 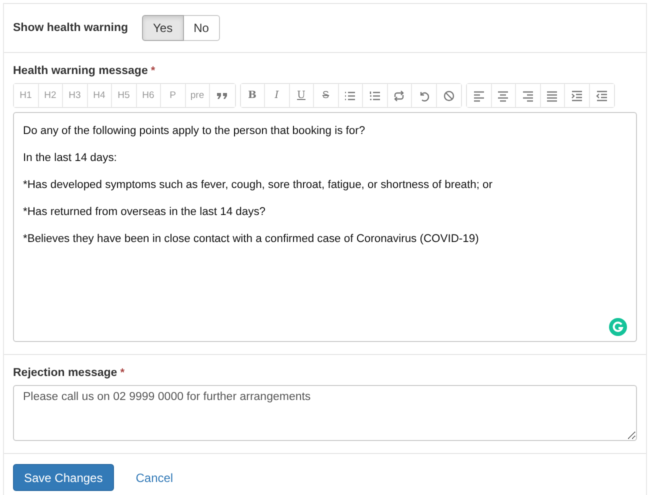 What do you see at coordinates (202, 28) in the screenshot?
I see `toggle-option: No` at bounding box center [202, 28].